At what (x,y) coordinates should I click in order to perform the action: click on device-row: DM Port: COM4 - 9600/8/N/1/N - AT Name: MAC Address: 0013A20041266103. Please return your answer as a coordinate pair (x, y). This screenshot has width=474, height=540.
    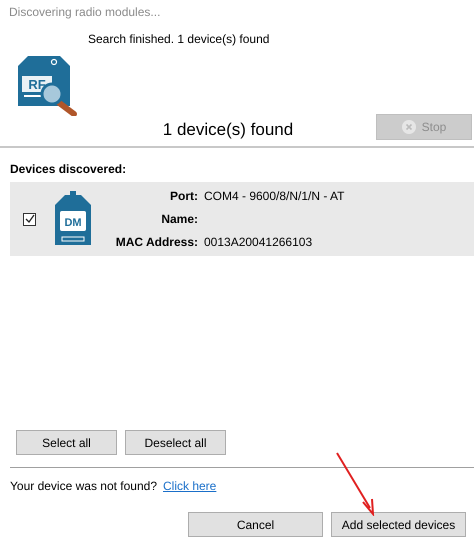
    Looking at the image, I should click on (242, 219).